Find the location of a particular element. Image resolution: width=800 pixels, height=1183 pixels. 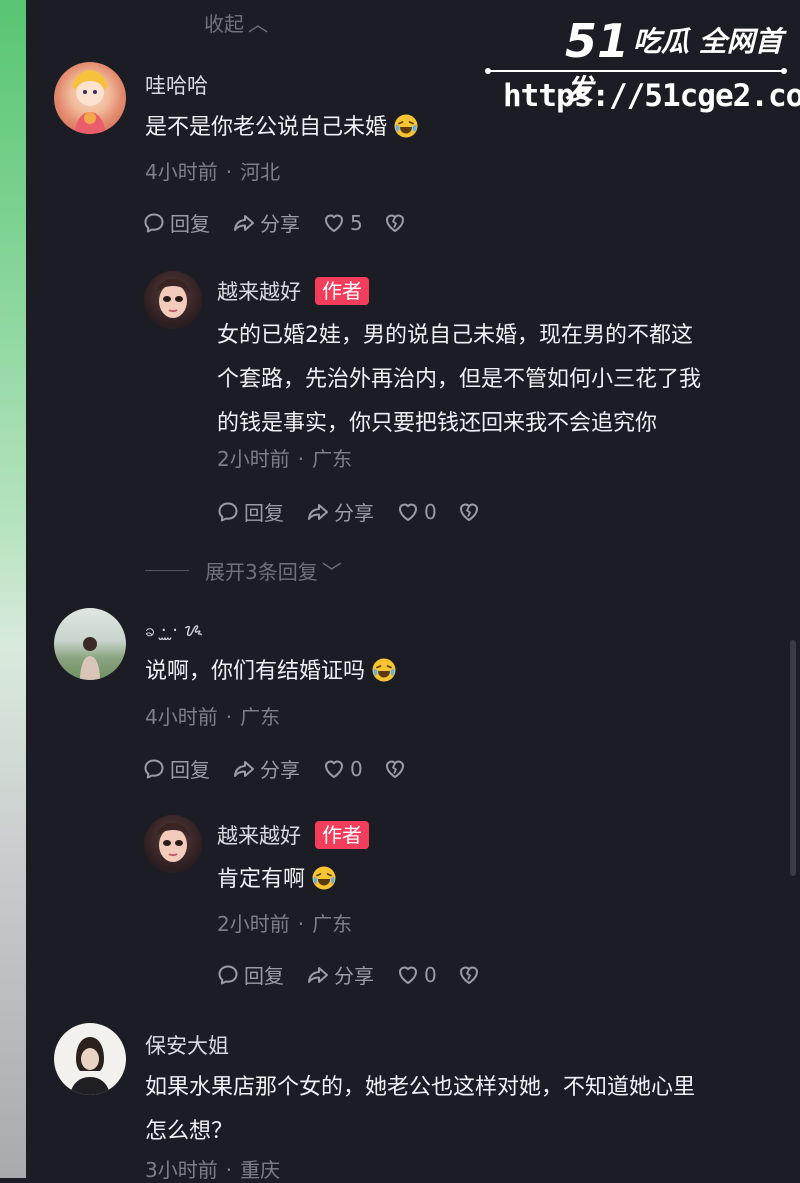

comment-text-line: 如果水果店那个女的，她老公也这样对她，不知道她心里 is located at coordinates (420, 1087).